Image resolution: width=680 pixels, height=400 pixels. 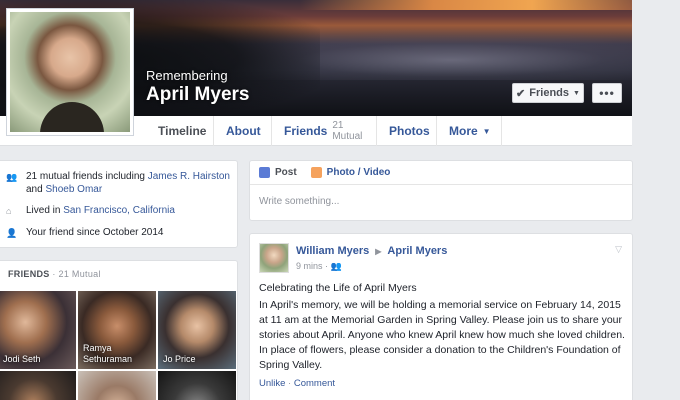 I want to click on friends-count: · 21 Mutual, so click(x=76, y=274).